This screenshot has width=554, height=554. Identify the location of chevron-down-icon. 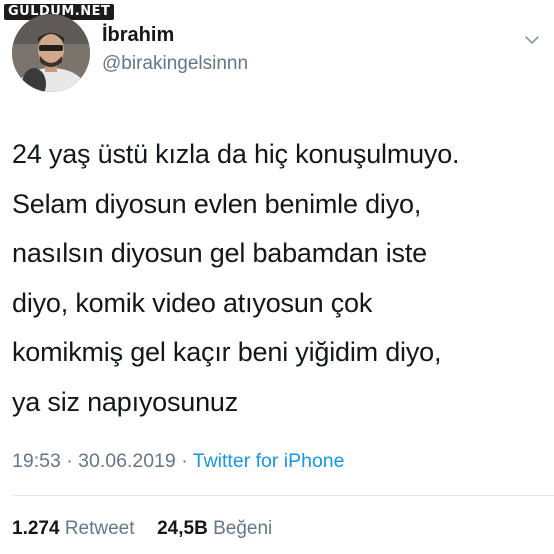
(532, 40).